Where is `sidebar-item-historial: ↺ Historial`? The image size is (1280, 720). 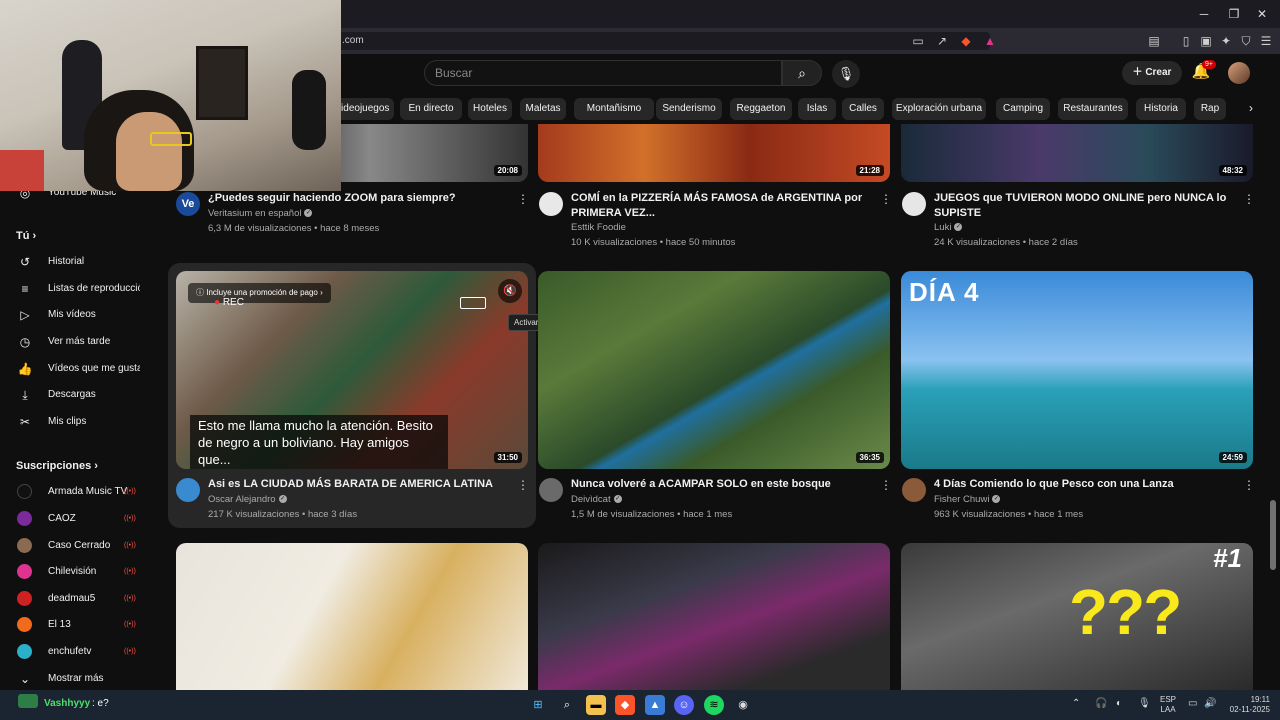 sidebar-item-historial: ↺ Historial is located at coordinates (80, 262).